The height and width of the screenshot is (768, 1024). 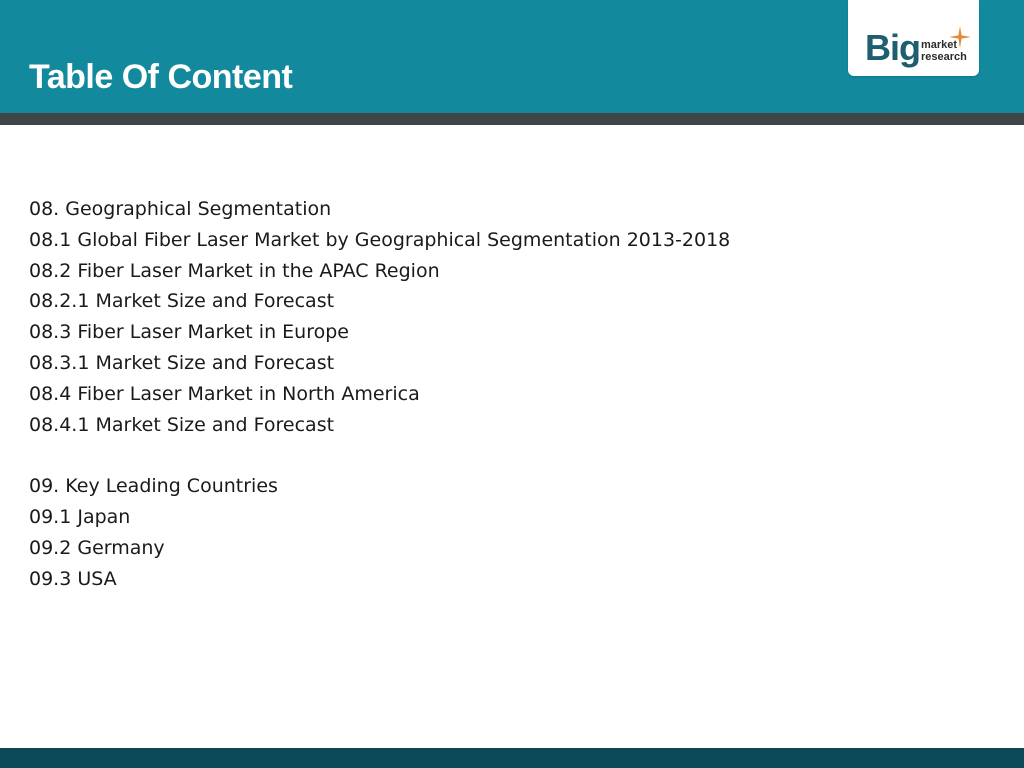 I want to click on toc-item: 08.3.1 Market Size and Forecast, so click(x=182, y=362).